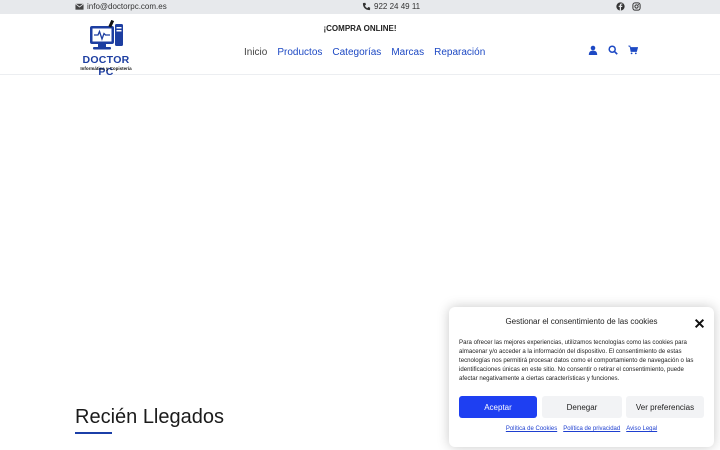 The width and height of the screenshot is (720, 450). What do you see at coordinates (79, 6) in the screenshot?
I see `envelope-icon` at bounding box center [79, 6].